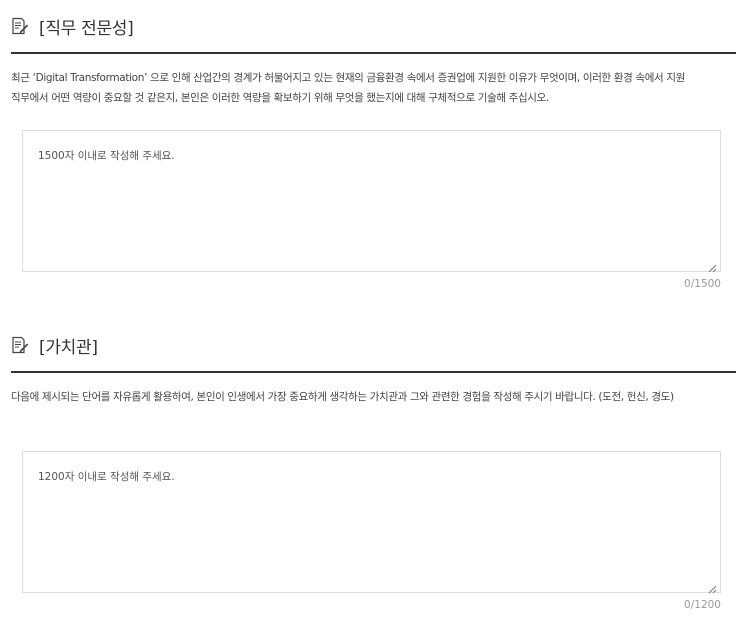 Image resolution: width=743 pixels, height=619 pixels. Describe the element at coordinates (702, 605) in the screenshot. I see `character-counter: 0/1200` at that location.